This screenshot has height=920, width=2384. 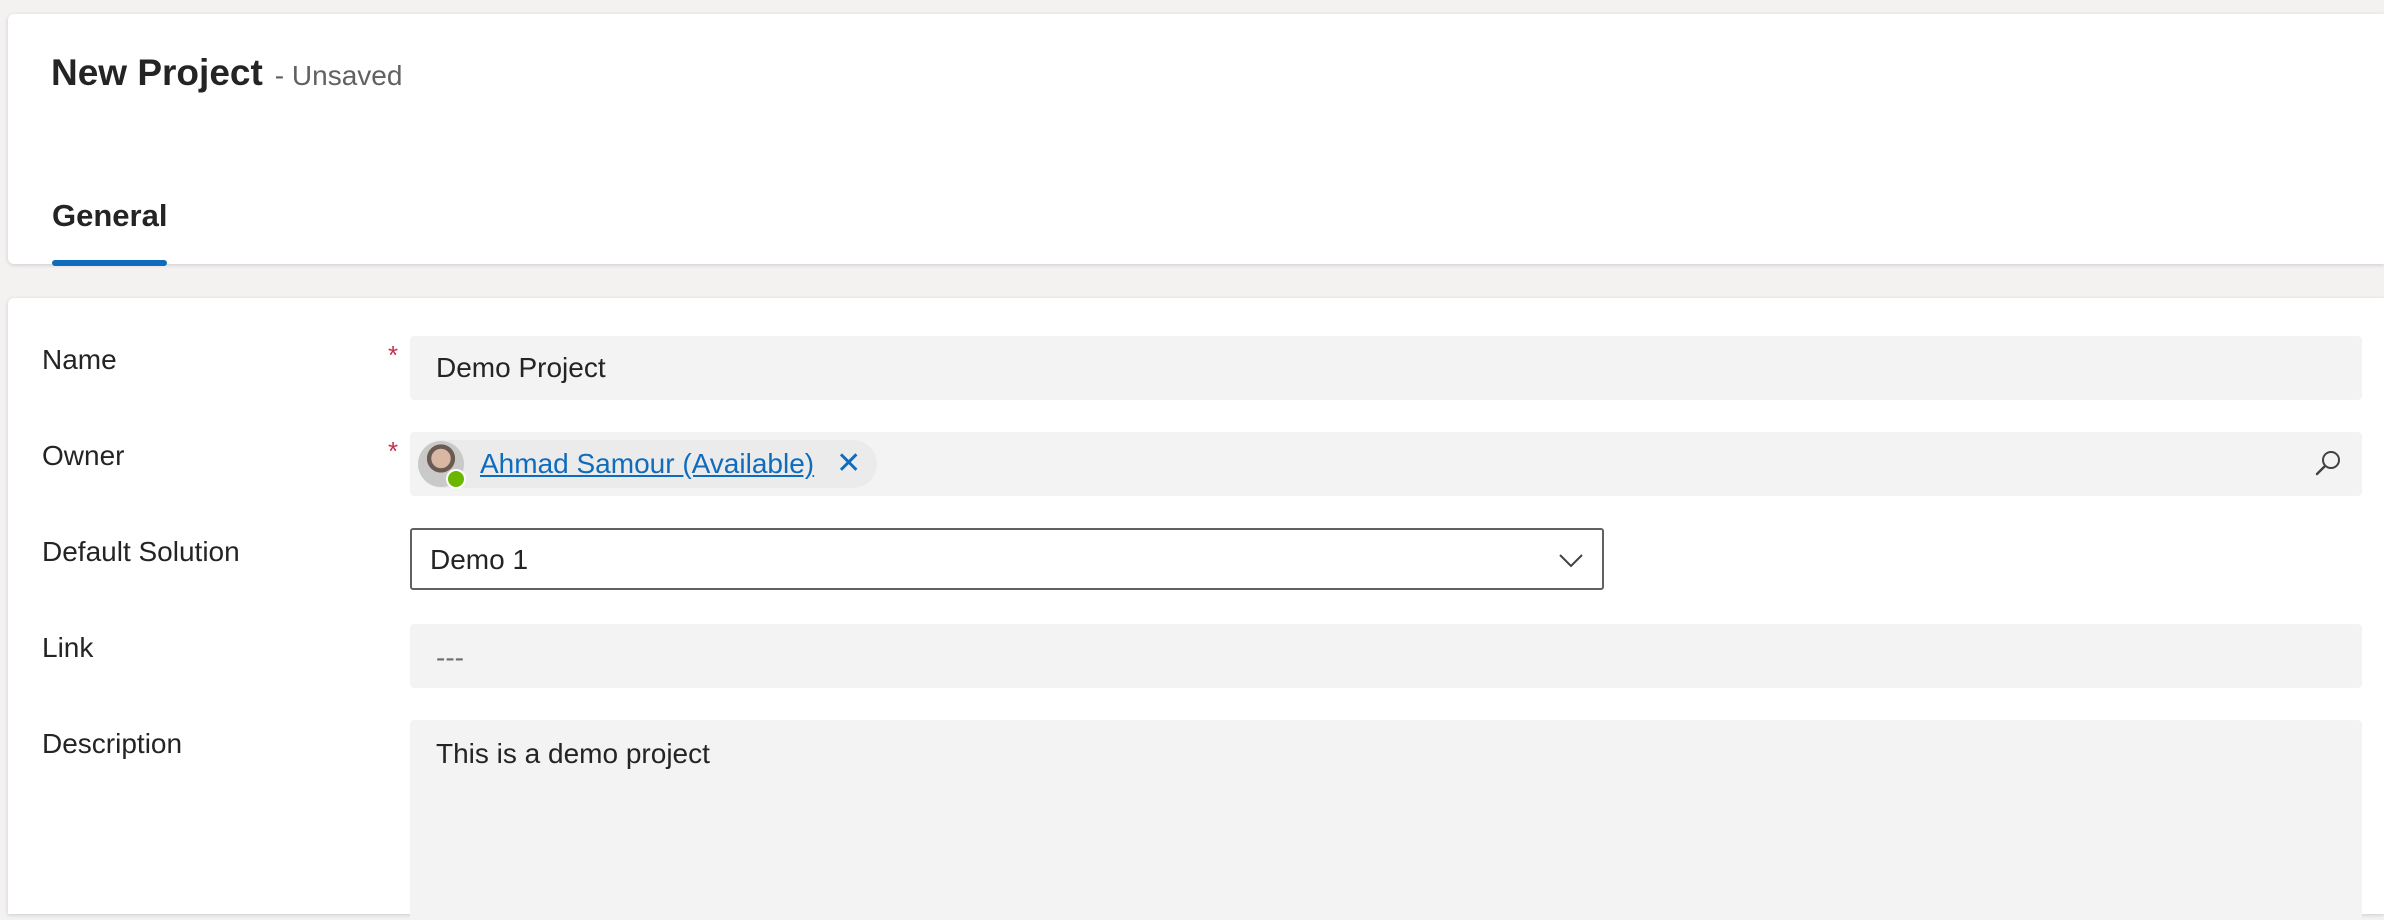 I want to click on owner-lookup-field: Ahmad Samour (Available) ✕, so click(x=1386, y=464).